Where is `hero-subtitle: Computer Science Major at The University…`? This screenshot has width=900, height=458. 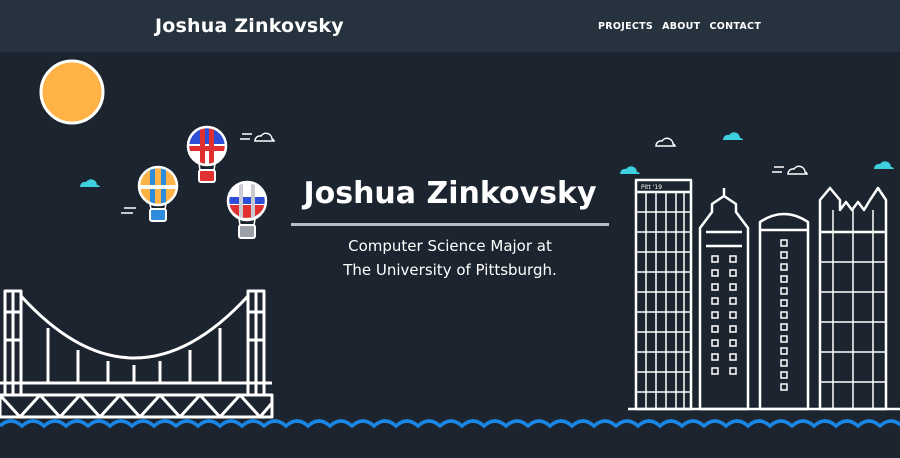 hero-subtitle: Computer Science Major at The University… is located at coordinates (450, 258).